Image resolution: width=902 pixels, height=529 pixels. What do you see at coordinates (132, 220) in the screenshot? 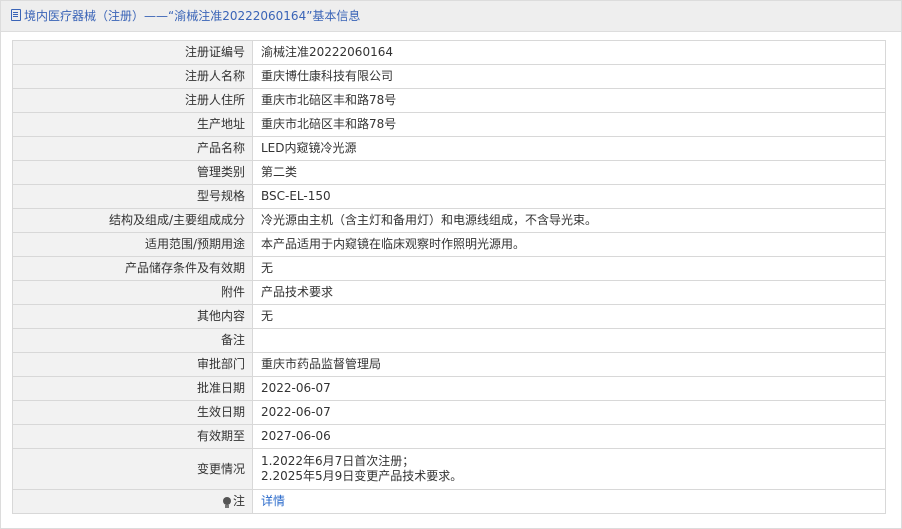
I see `field-label: 结构及组成/主要组成成分` at bounding box center [132, 220].